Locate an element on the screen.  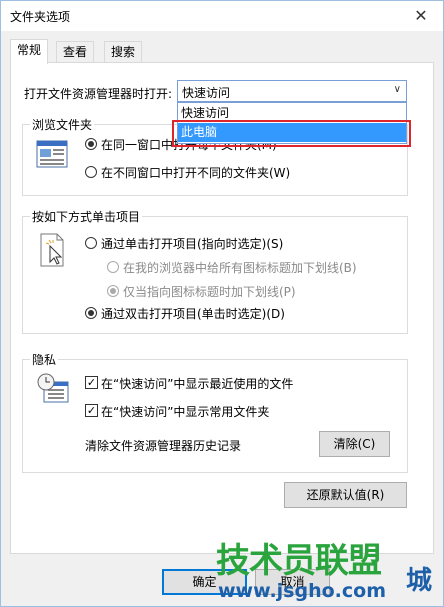
click-cursor-icon is located at coordinates (53, 251).